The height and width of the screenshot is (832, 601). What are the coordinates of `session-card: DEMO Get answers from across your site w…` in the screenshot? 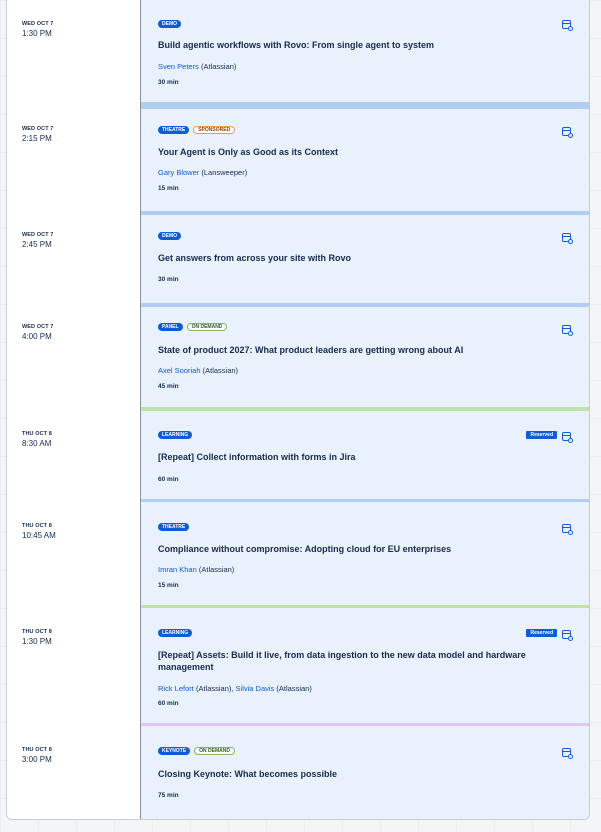 It's located at (365, 257).